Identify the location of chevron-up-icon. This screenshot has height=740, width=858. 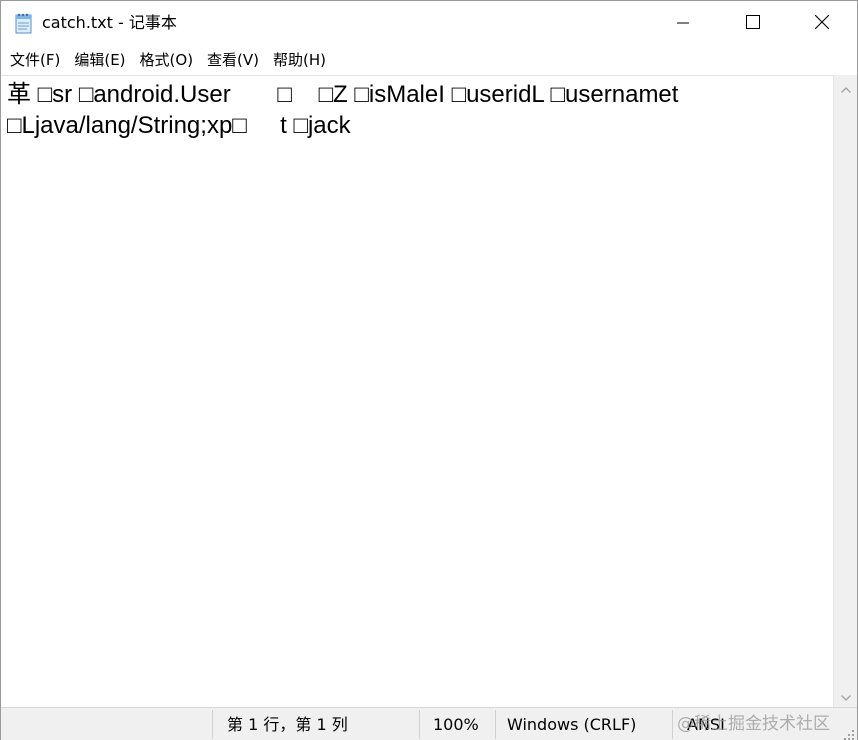
(846, 87).